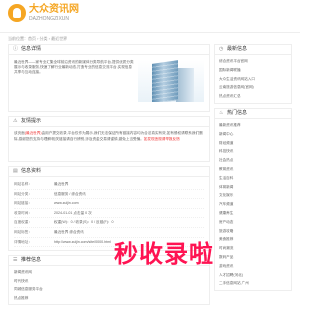 This screenshot has height=309, width=320. What do you see at coordinates (31, 49) in the screenshot?
I see `intro-title: 信息详情` at bounding box center [31, 49].